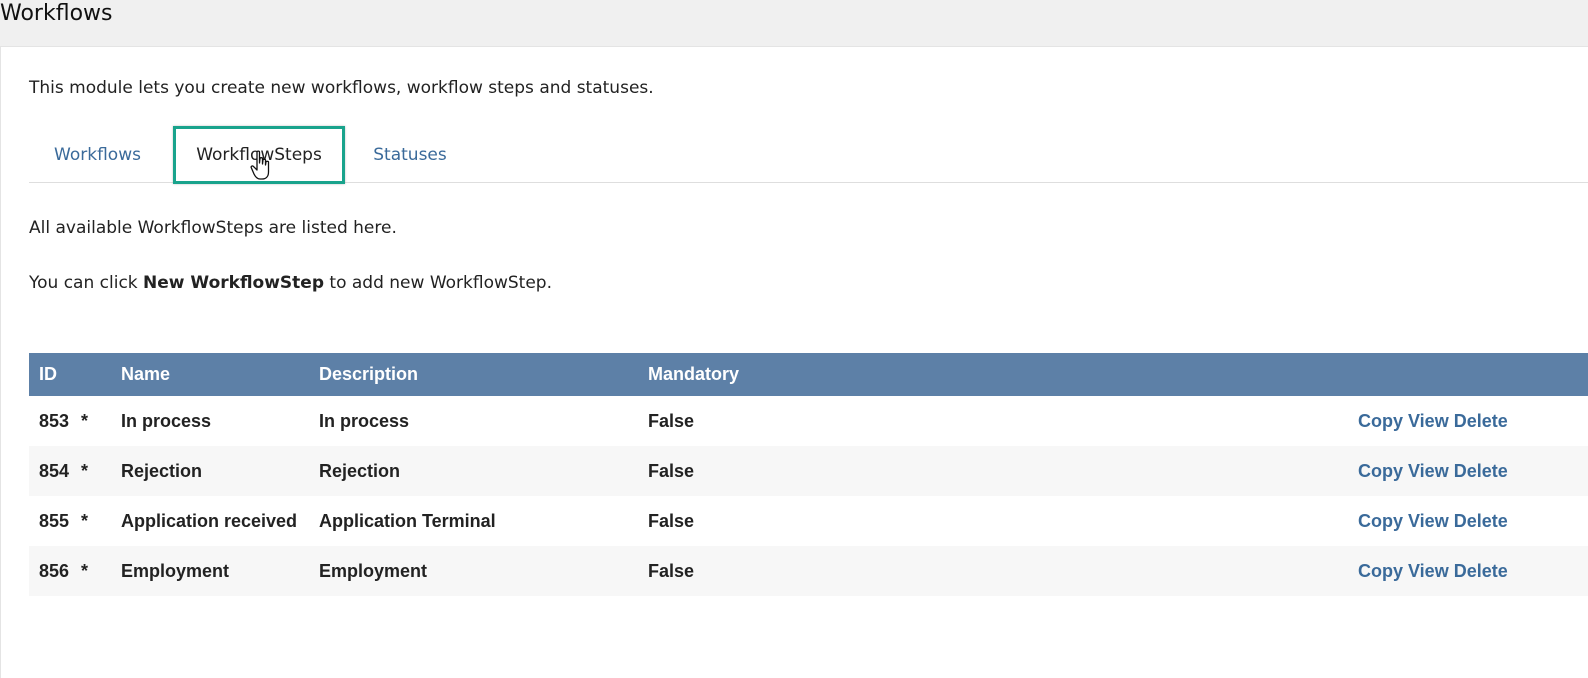 The height and width of the screenshot is (678, 1588). Describe the element at coordinates (410, 155) in the screenshot. I see `tab-statuses: Statuses` at that location.